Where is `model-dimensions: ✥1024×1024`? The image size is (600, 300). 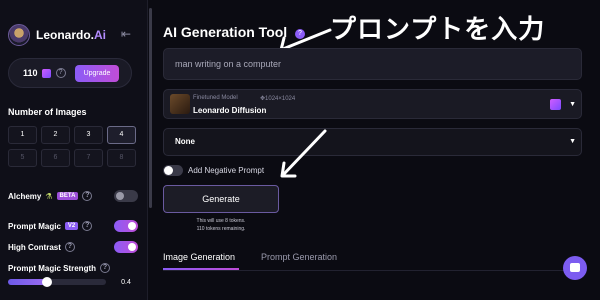
model-dimensions: ✥1024×1024 is located at coordinates (278, 99).